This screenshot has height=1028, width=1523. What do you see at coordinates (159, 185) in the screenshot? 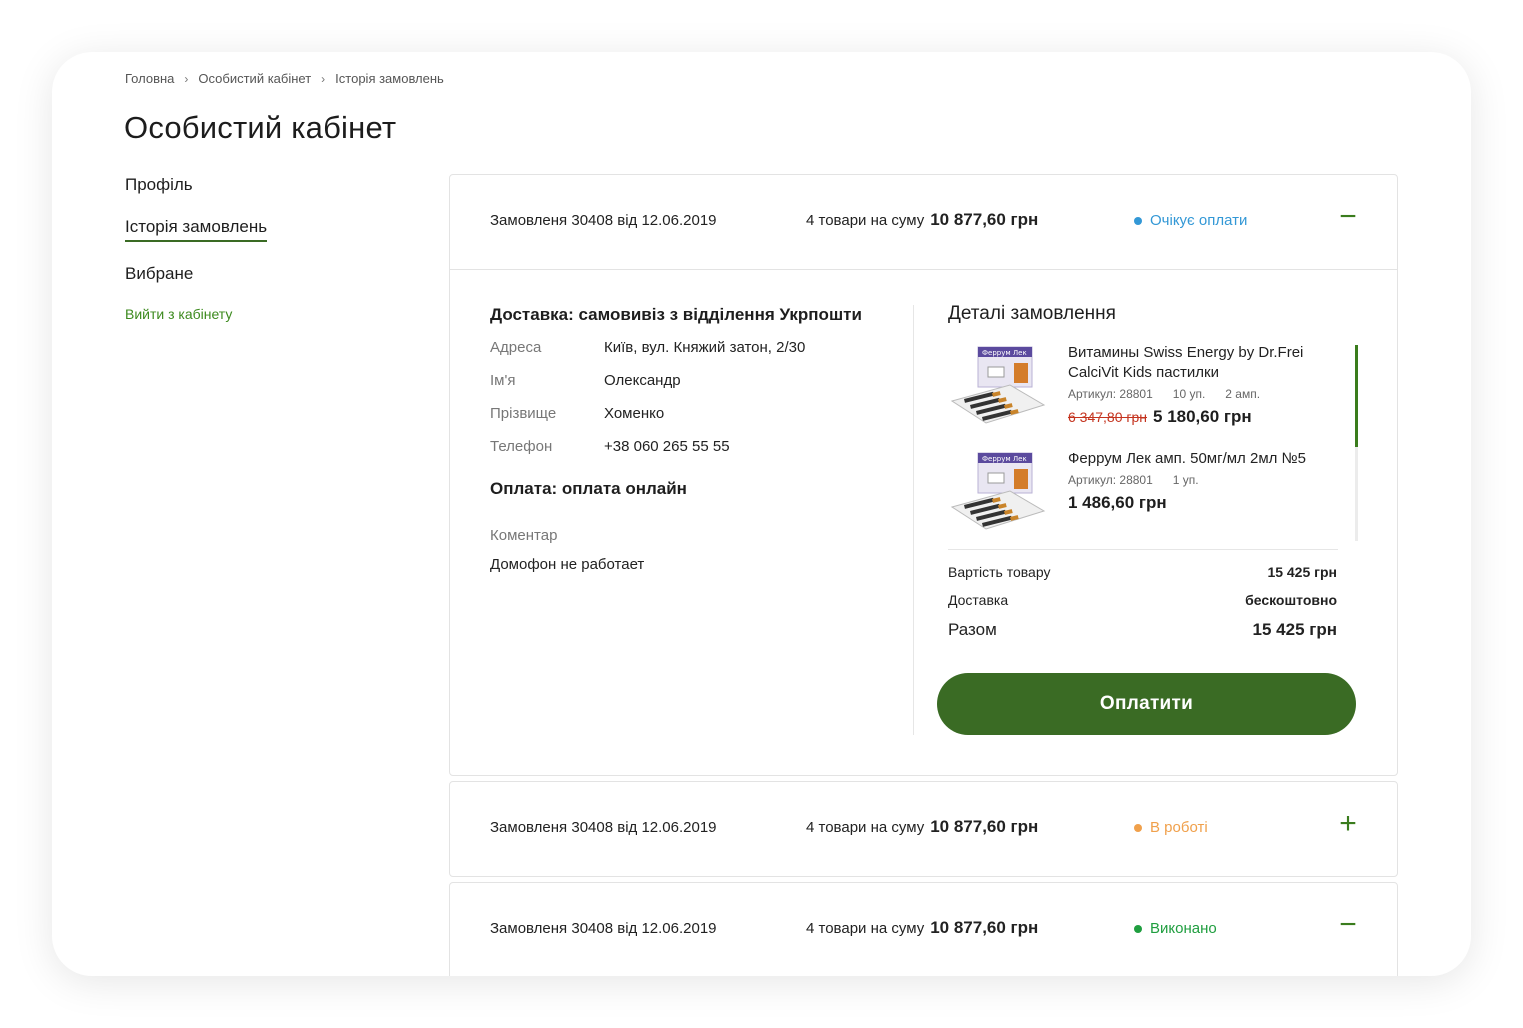
I see `sidebar-item-profile: Профіль` at bounding box center [159, 185].